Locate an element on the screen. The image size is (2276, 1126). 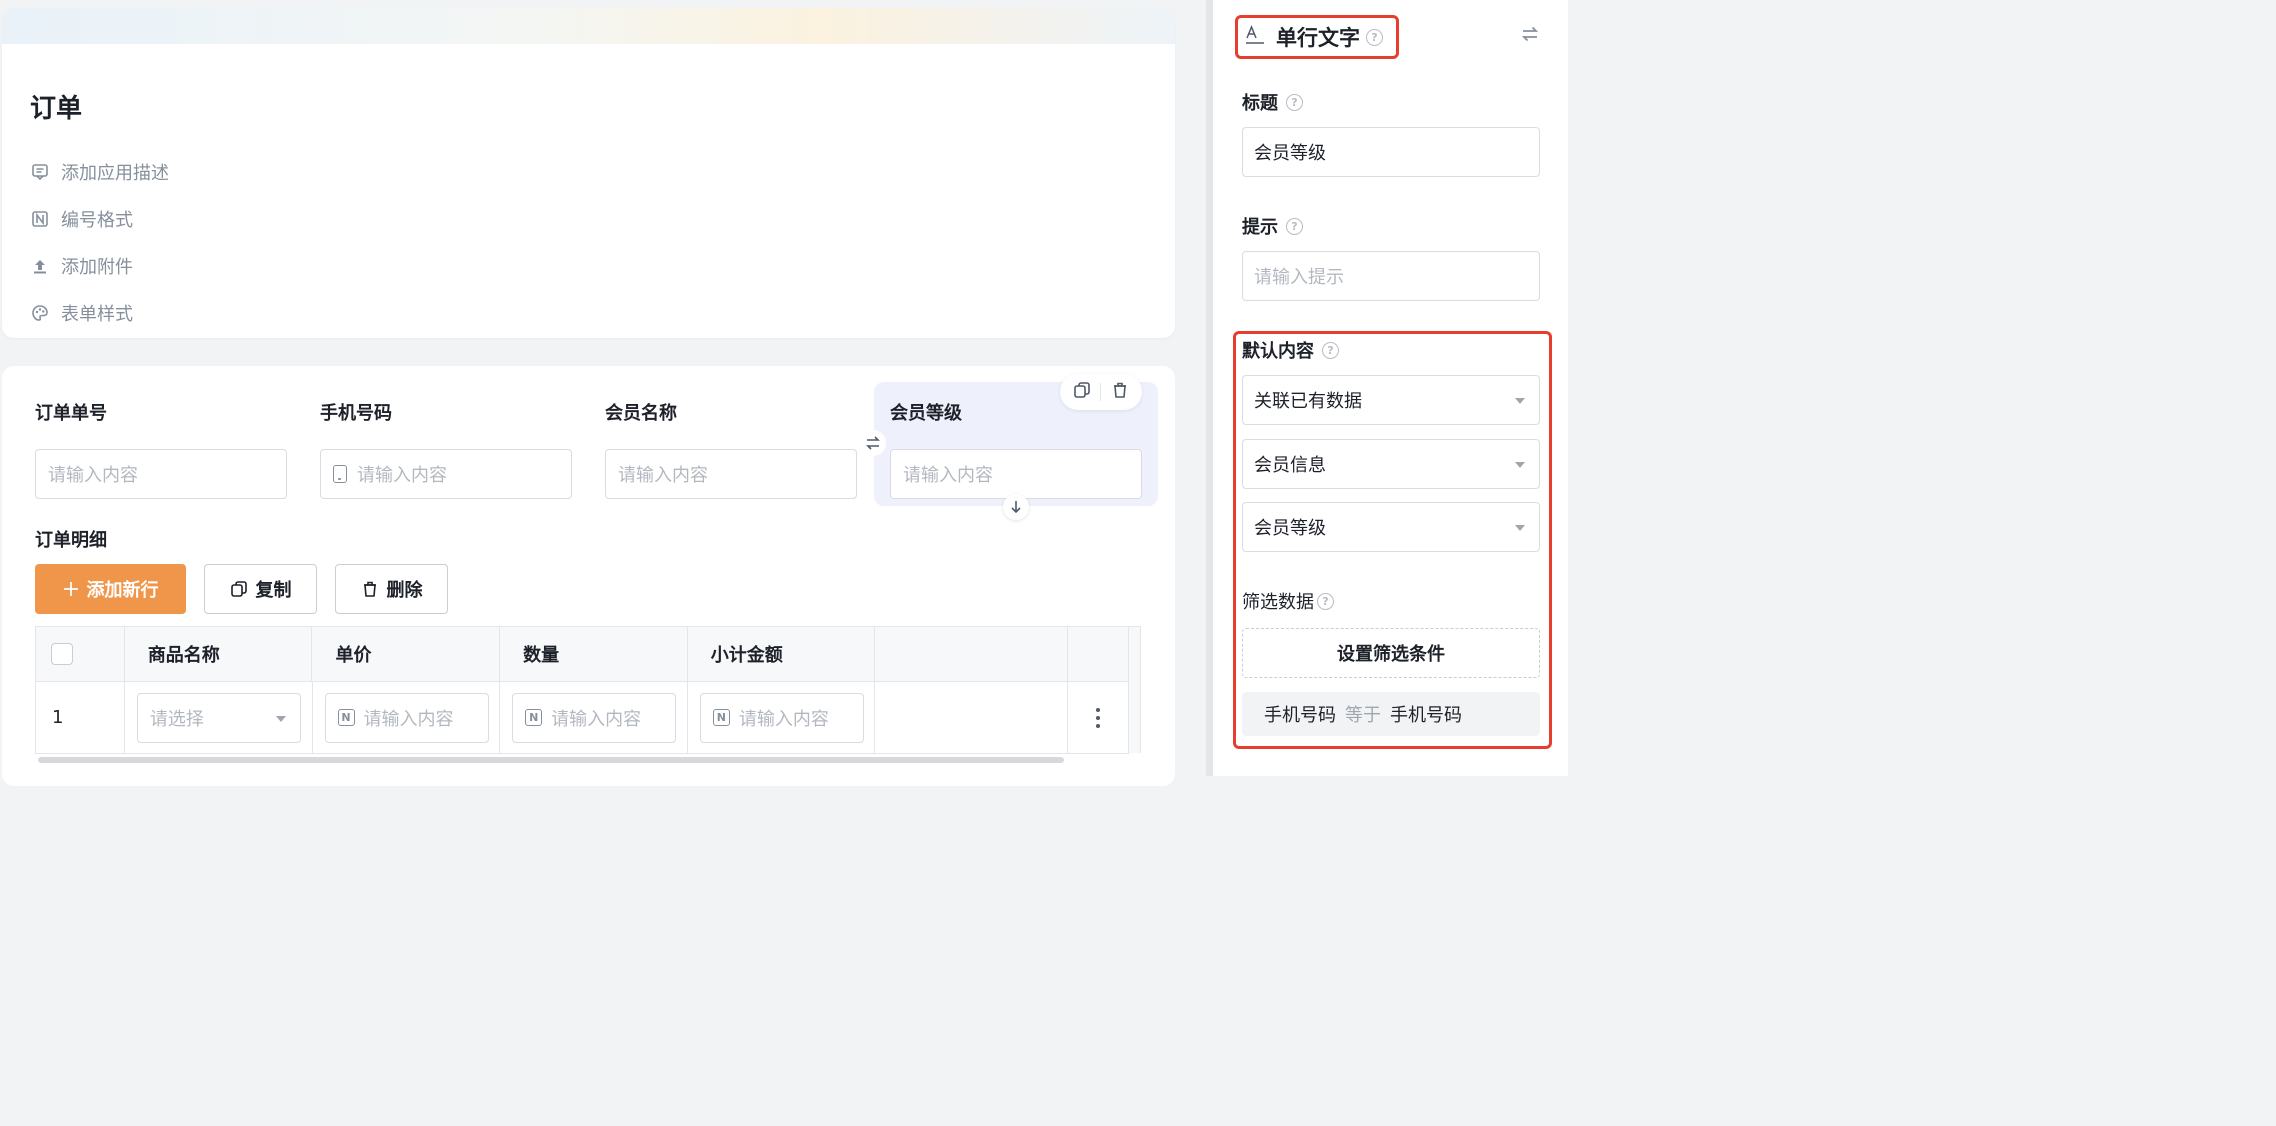
source-field-select: 会员等级 is located at coordinates (1391, 527).